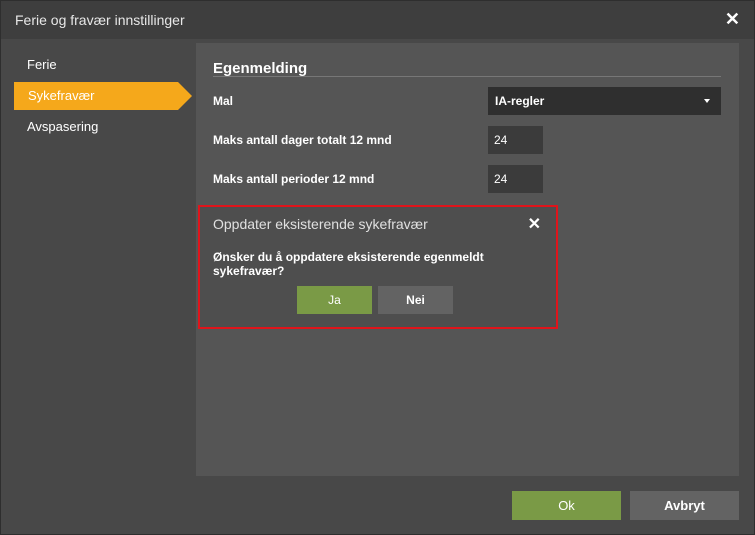 This screenshot has width=755, height=535. I want to click on sidebar-item-label: Sykefravær, so click(61, 95).